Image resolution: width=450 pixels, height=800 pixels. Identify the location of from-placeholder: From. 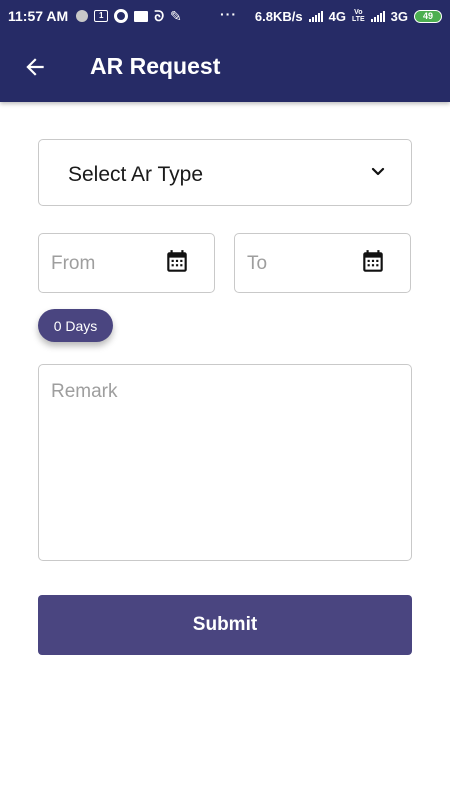
(73, 263).